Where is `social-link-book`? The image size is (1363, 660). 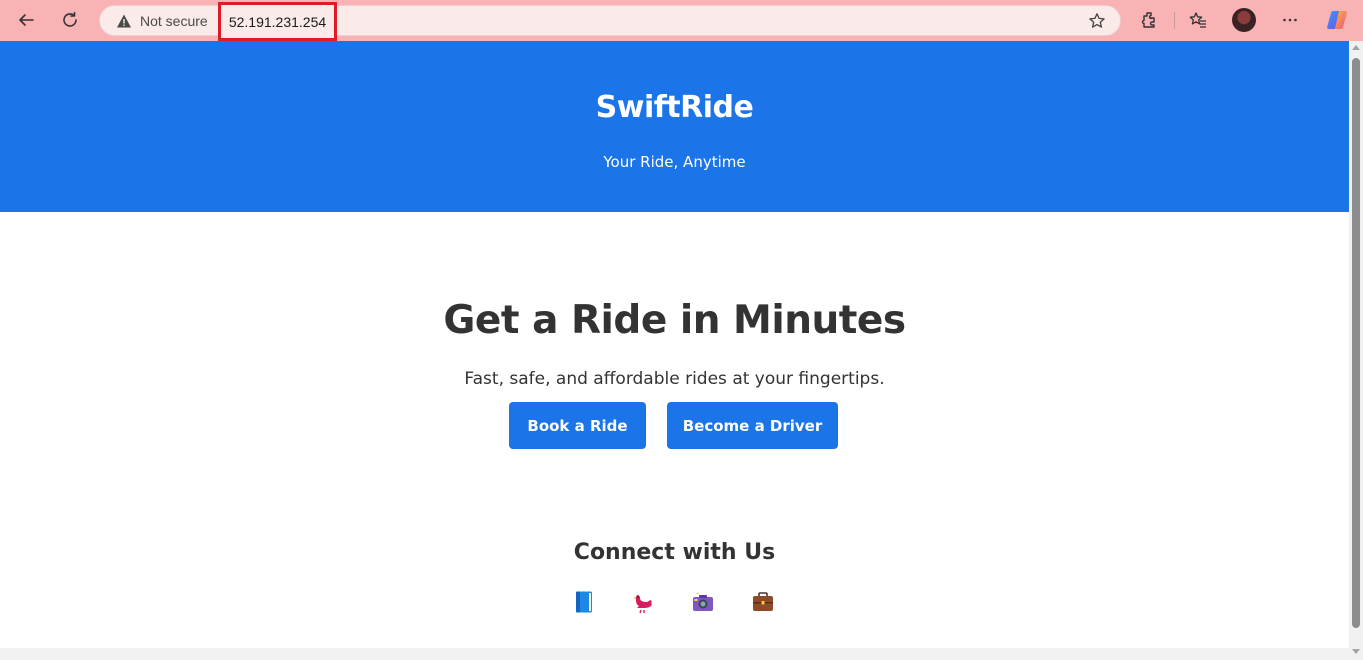
social-link-book is located at coordinates (584, 602).